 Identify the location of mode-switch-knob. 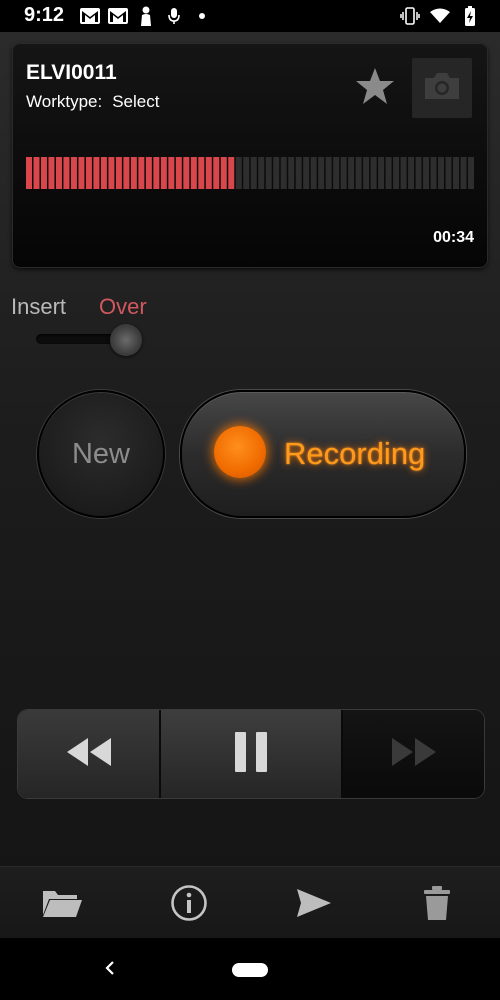
(126, 340).